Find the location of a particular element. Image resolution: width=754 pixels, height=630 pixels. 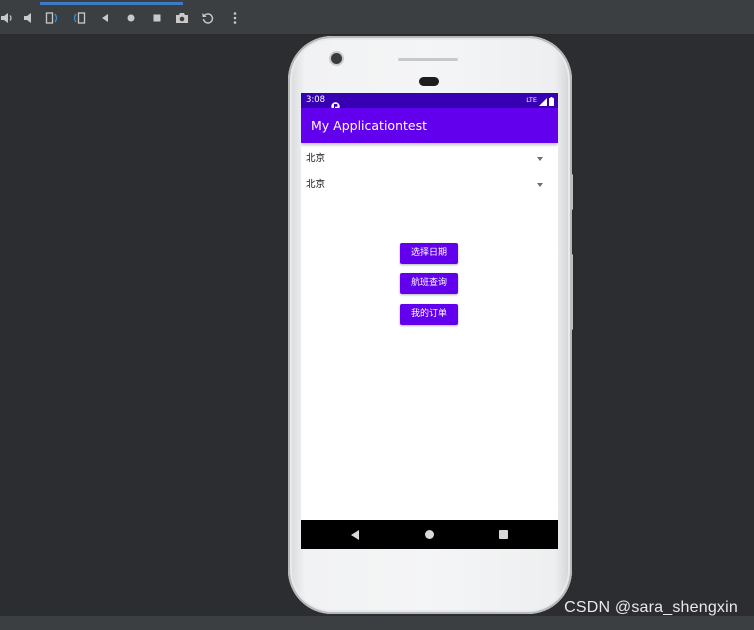

earpiece is located at coordinates (429, 81).